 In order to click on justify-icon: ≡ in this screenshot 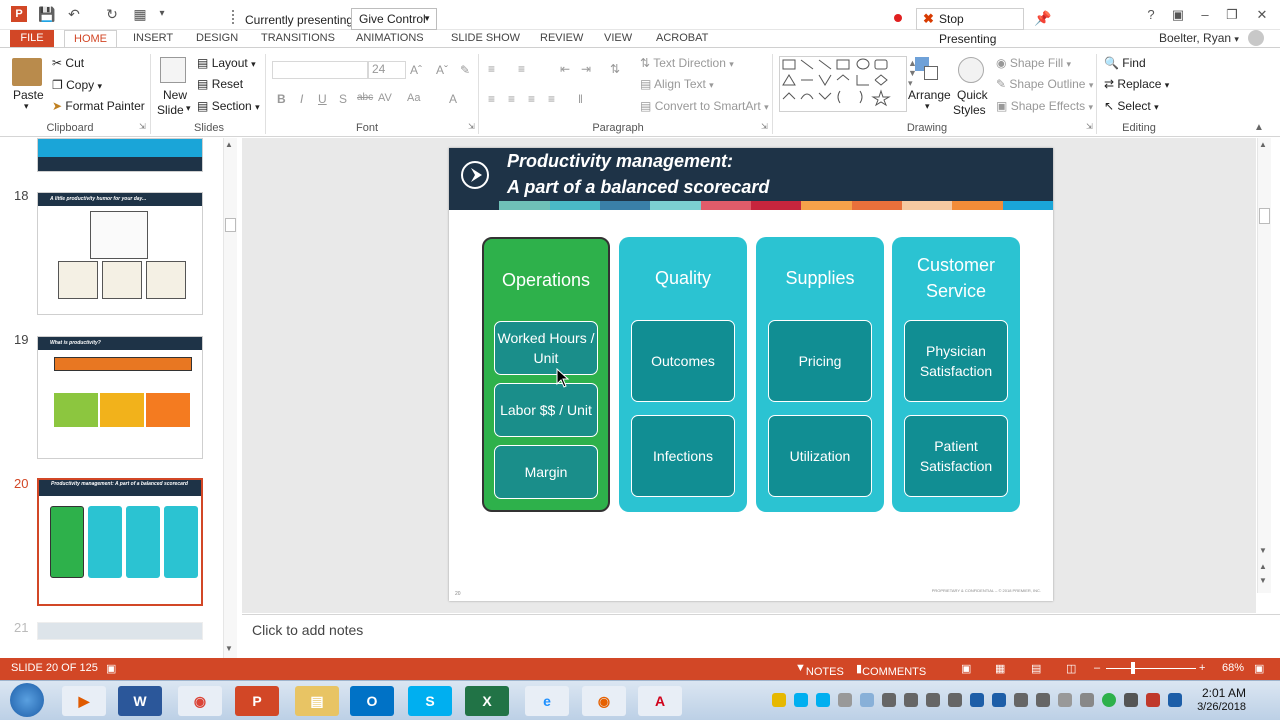, I will do `click(551, 99)`.